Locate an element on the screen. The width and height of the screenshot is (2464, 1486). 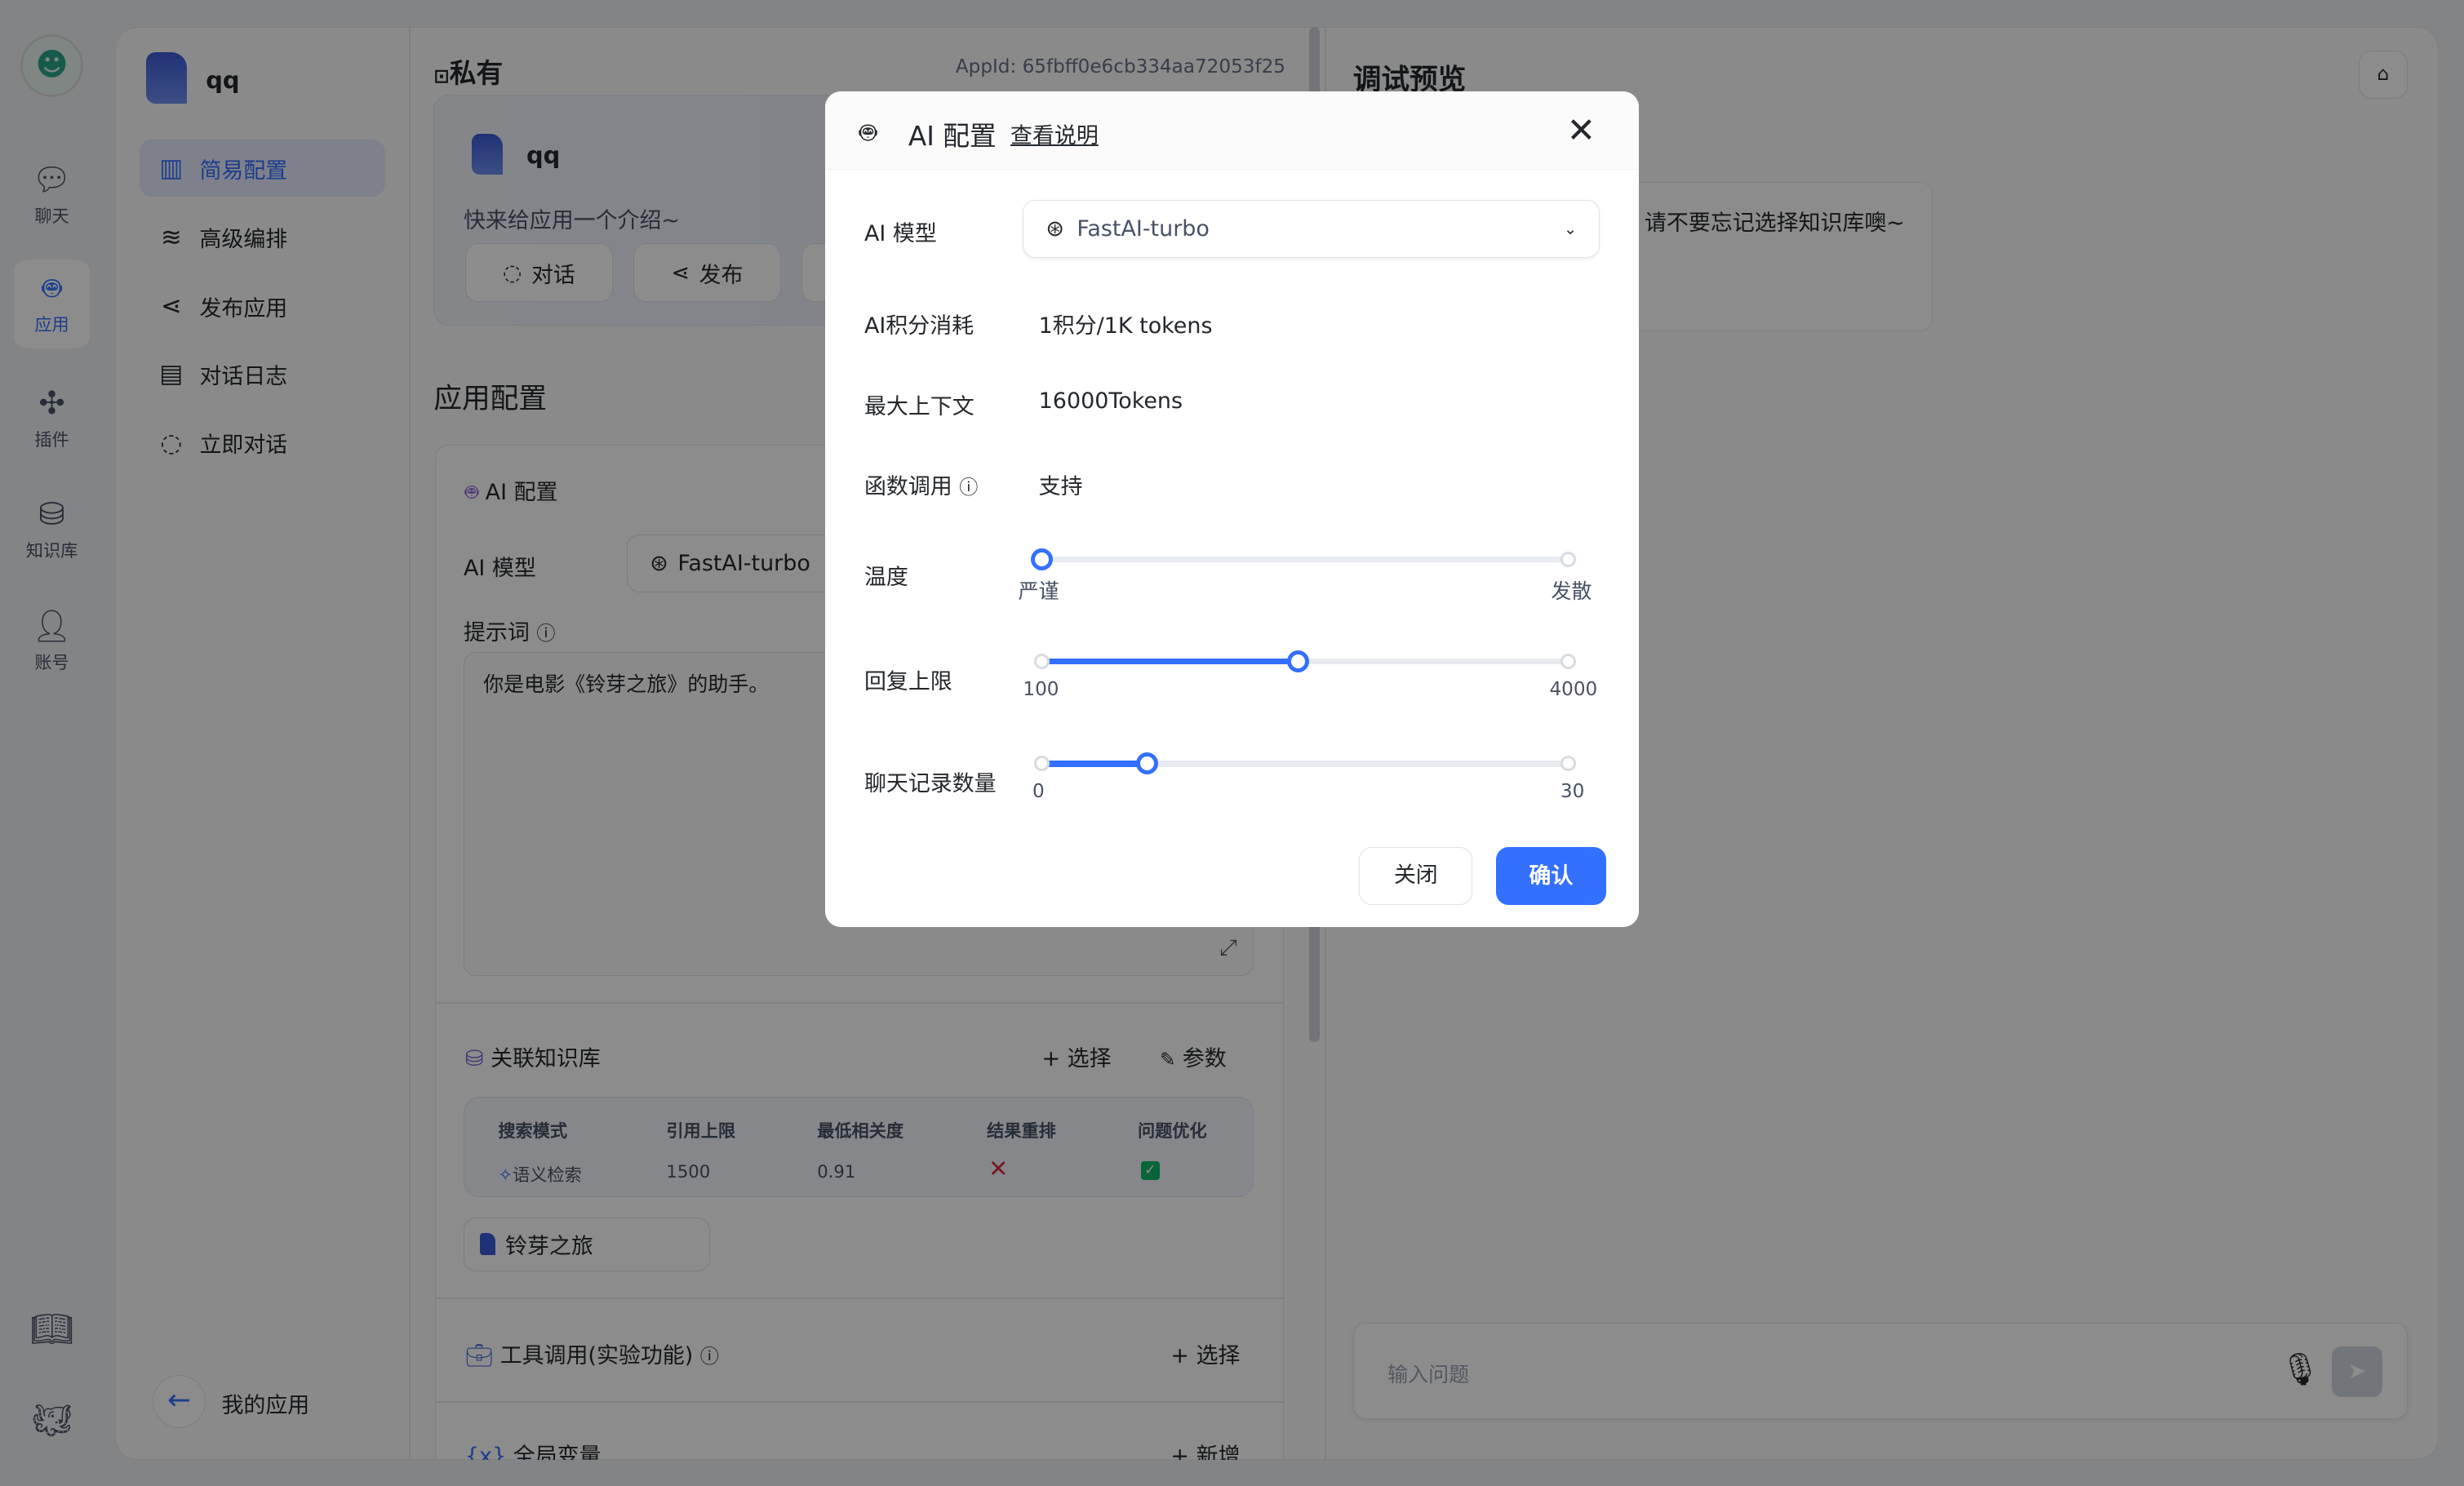
max-tokens-slider is located at coordinates (1305, 661).